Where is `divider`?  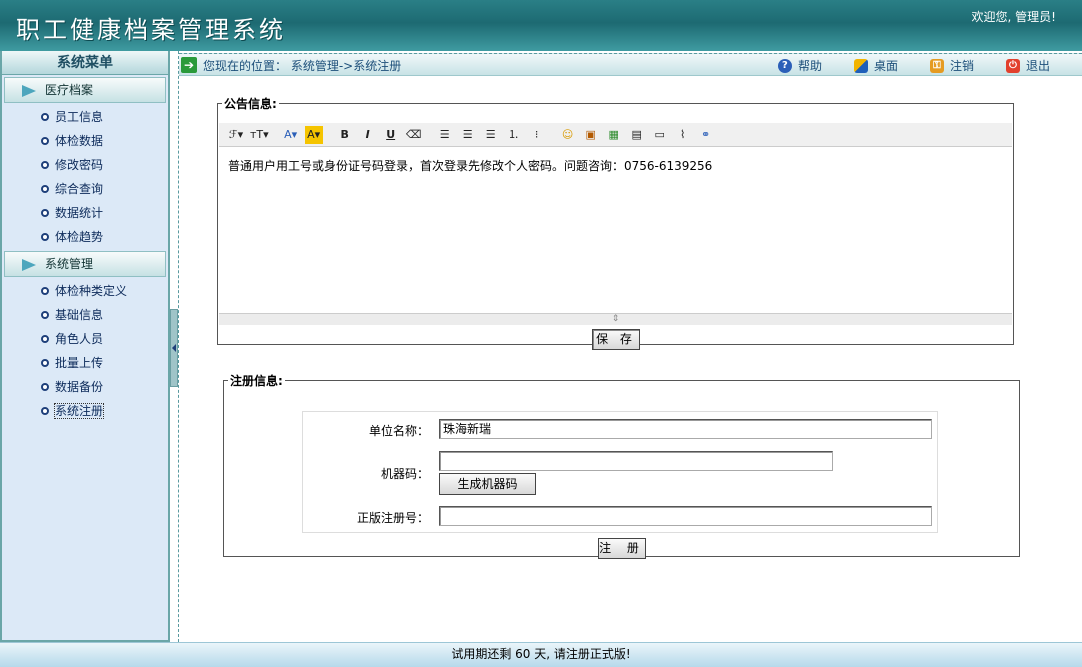 divider is located at coordinates (178, 346).